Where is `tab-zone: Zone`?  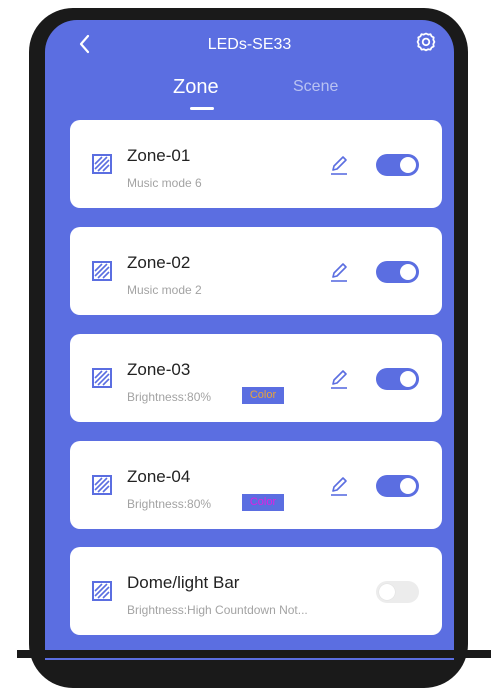 tab-zone: Zone is located at coordinates (196, 87).